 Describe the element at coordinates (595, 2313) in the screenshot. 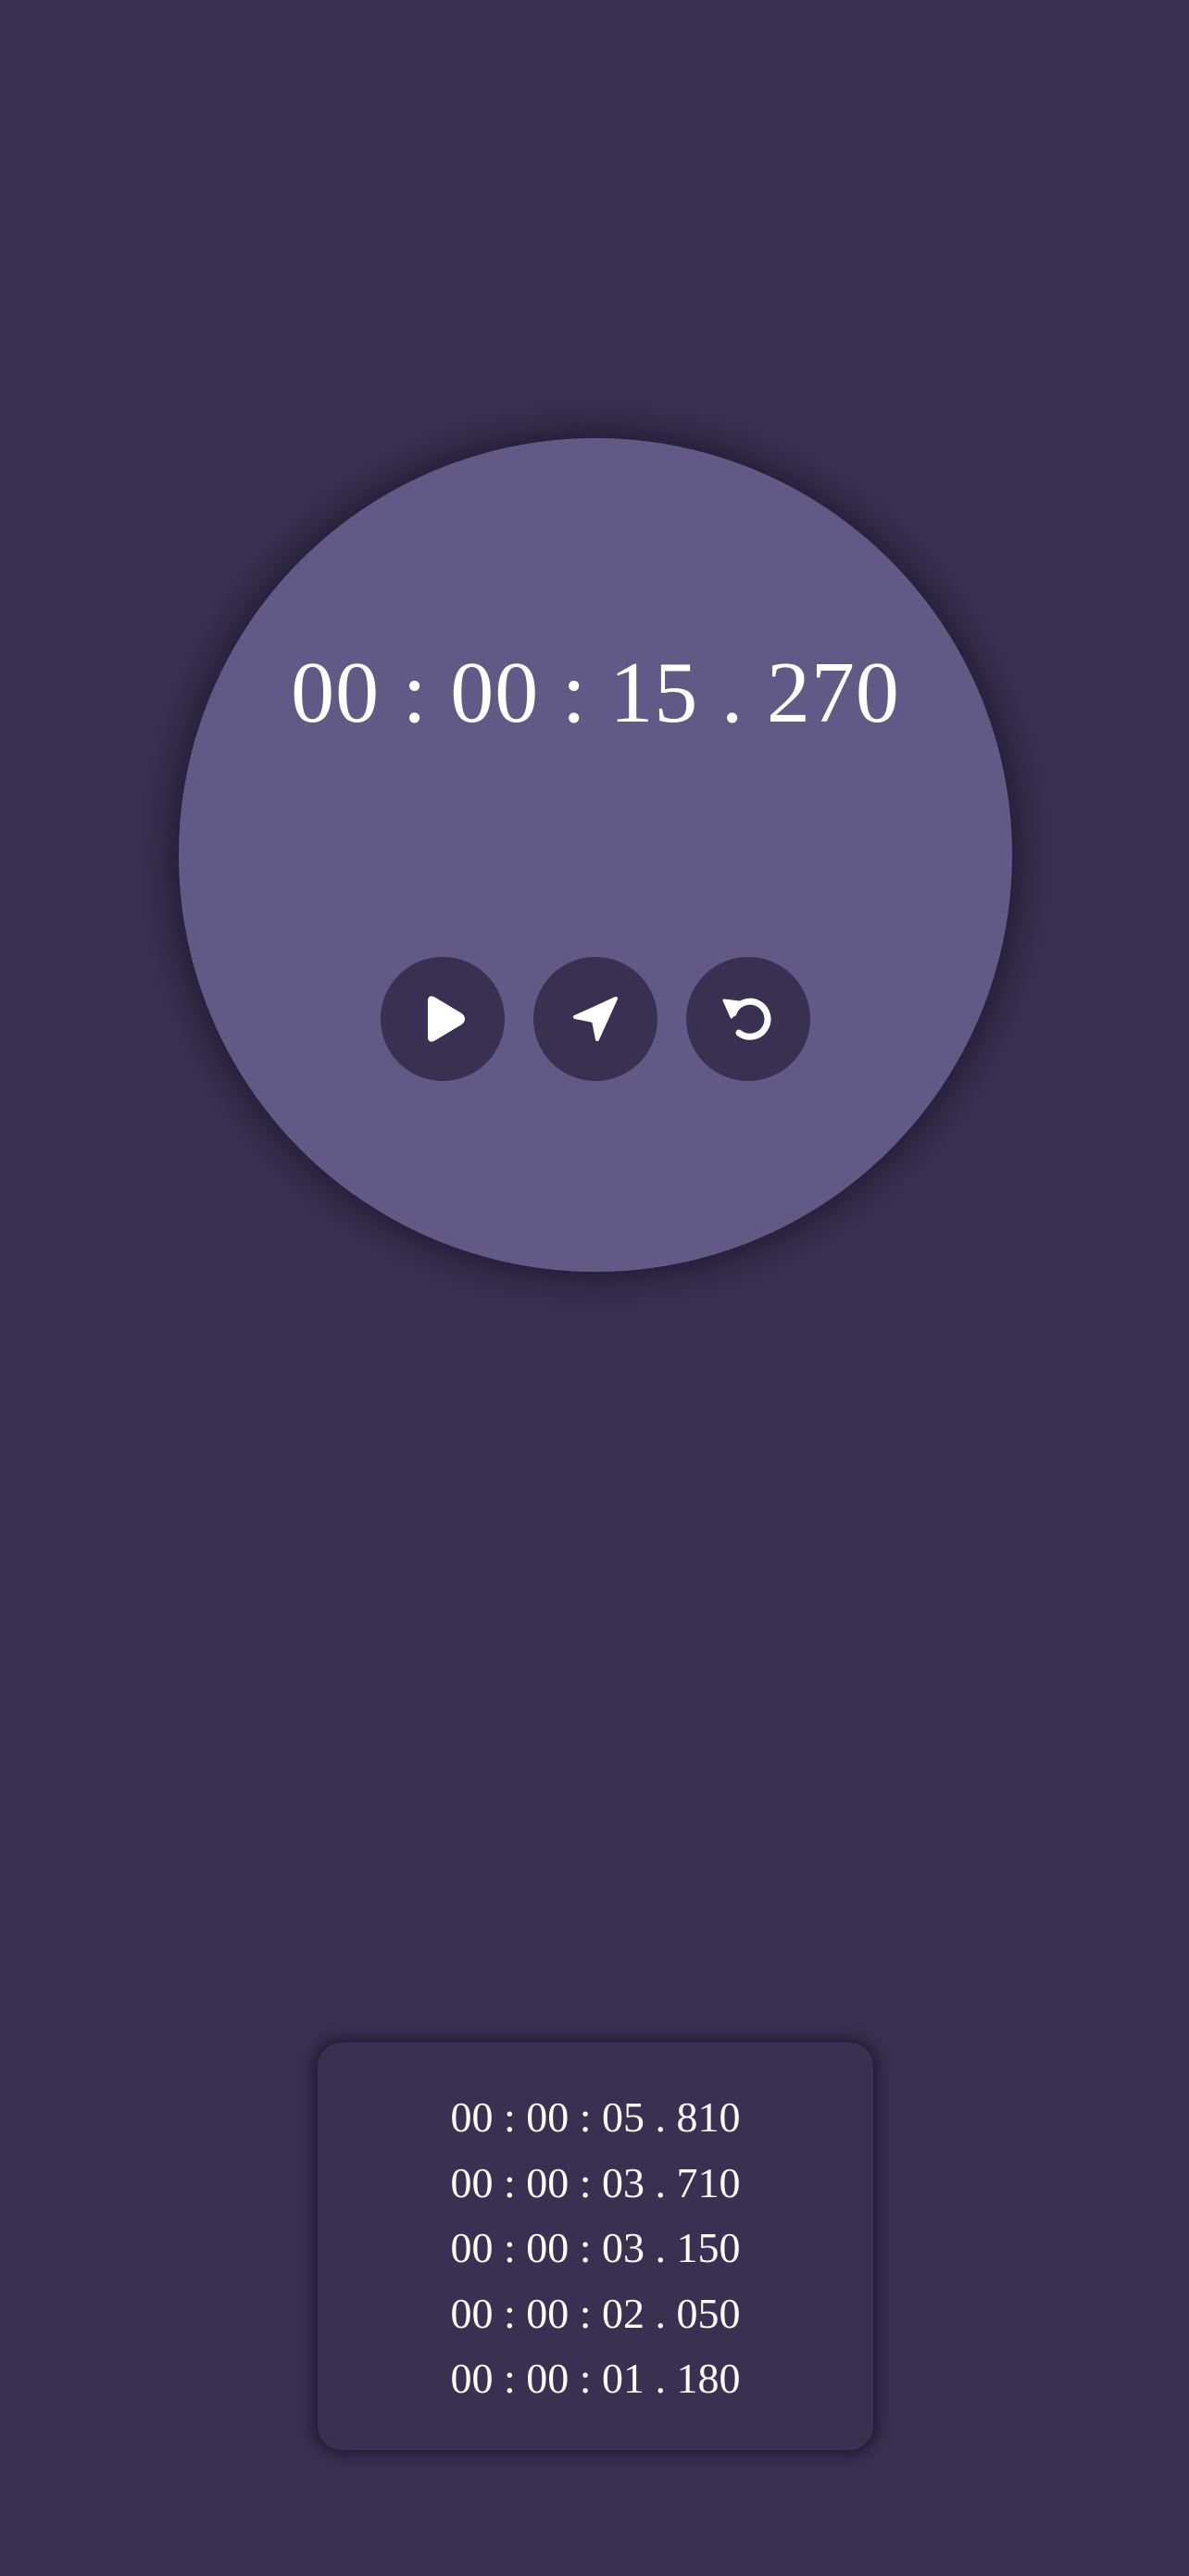

I see `lap-item: 00 : 00 : 02 . 050` at that location.